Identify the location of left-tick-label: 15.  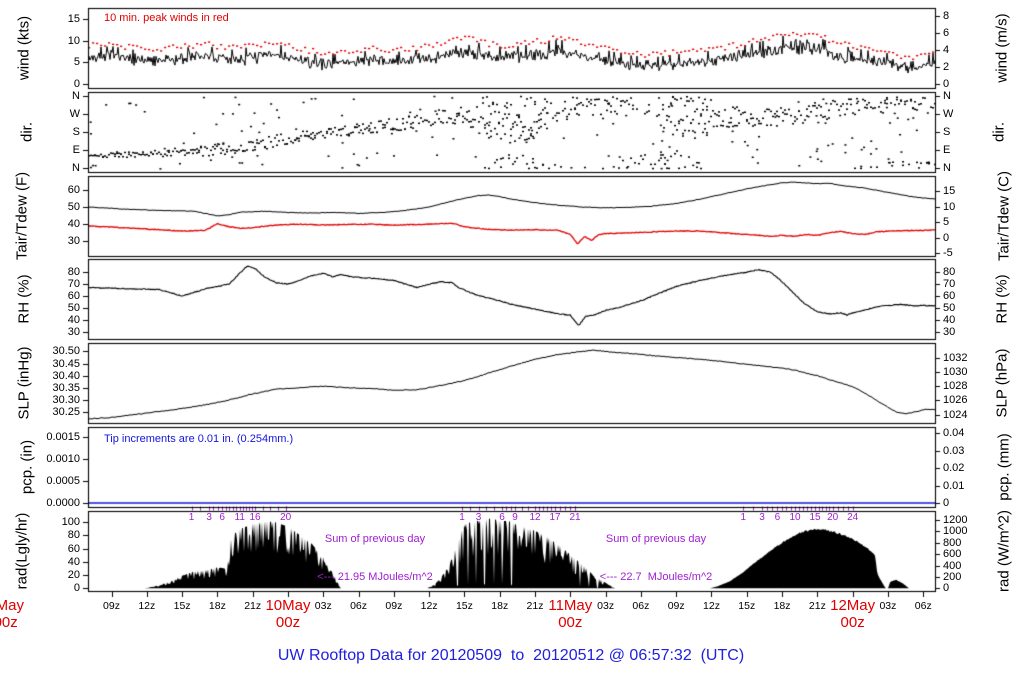
(73, 19).